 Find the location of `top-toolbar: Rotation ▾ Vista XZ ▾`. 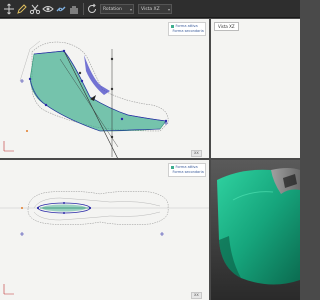

top-toolbar: Rotation ▾ Vista XZ ▾ is located at coordinates (150, 9).